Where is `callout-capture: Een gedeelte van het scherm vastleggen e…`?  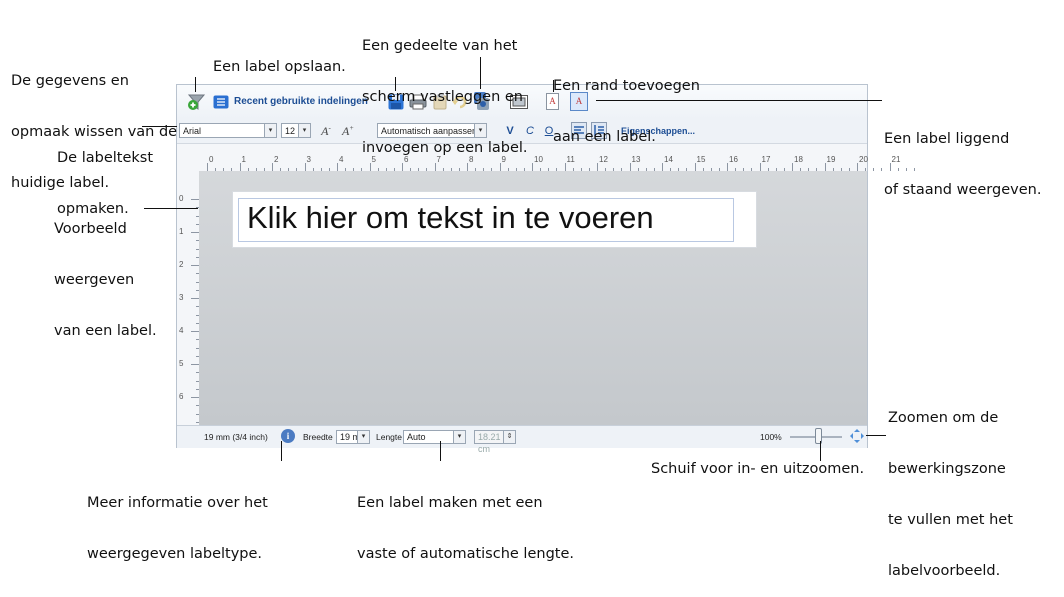 callout-capture: Een gedeelte van het scherm vastleggen e… is located at coordinates (445, 89).